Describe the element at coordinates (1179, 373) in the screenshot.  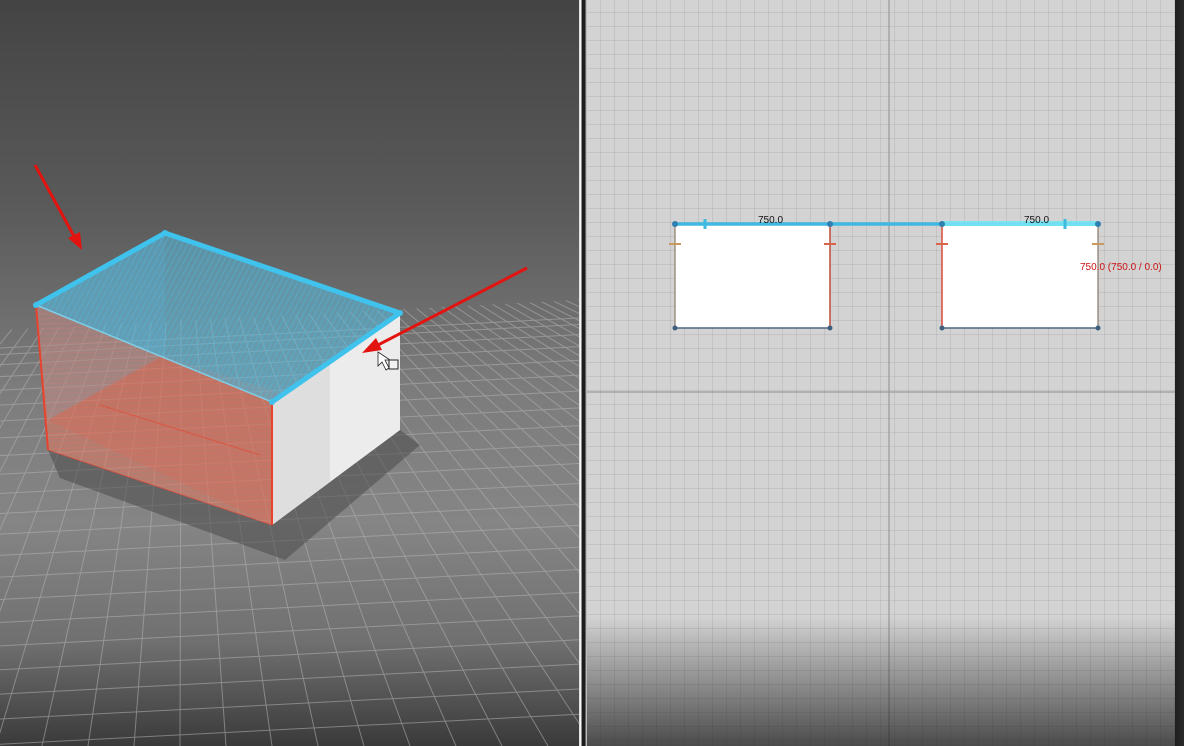
I see `right-edge-panel` at that location.